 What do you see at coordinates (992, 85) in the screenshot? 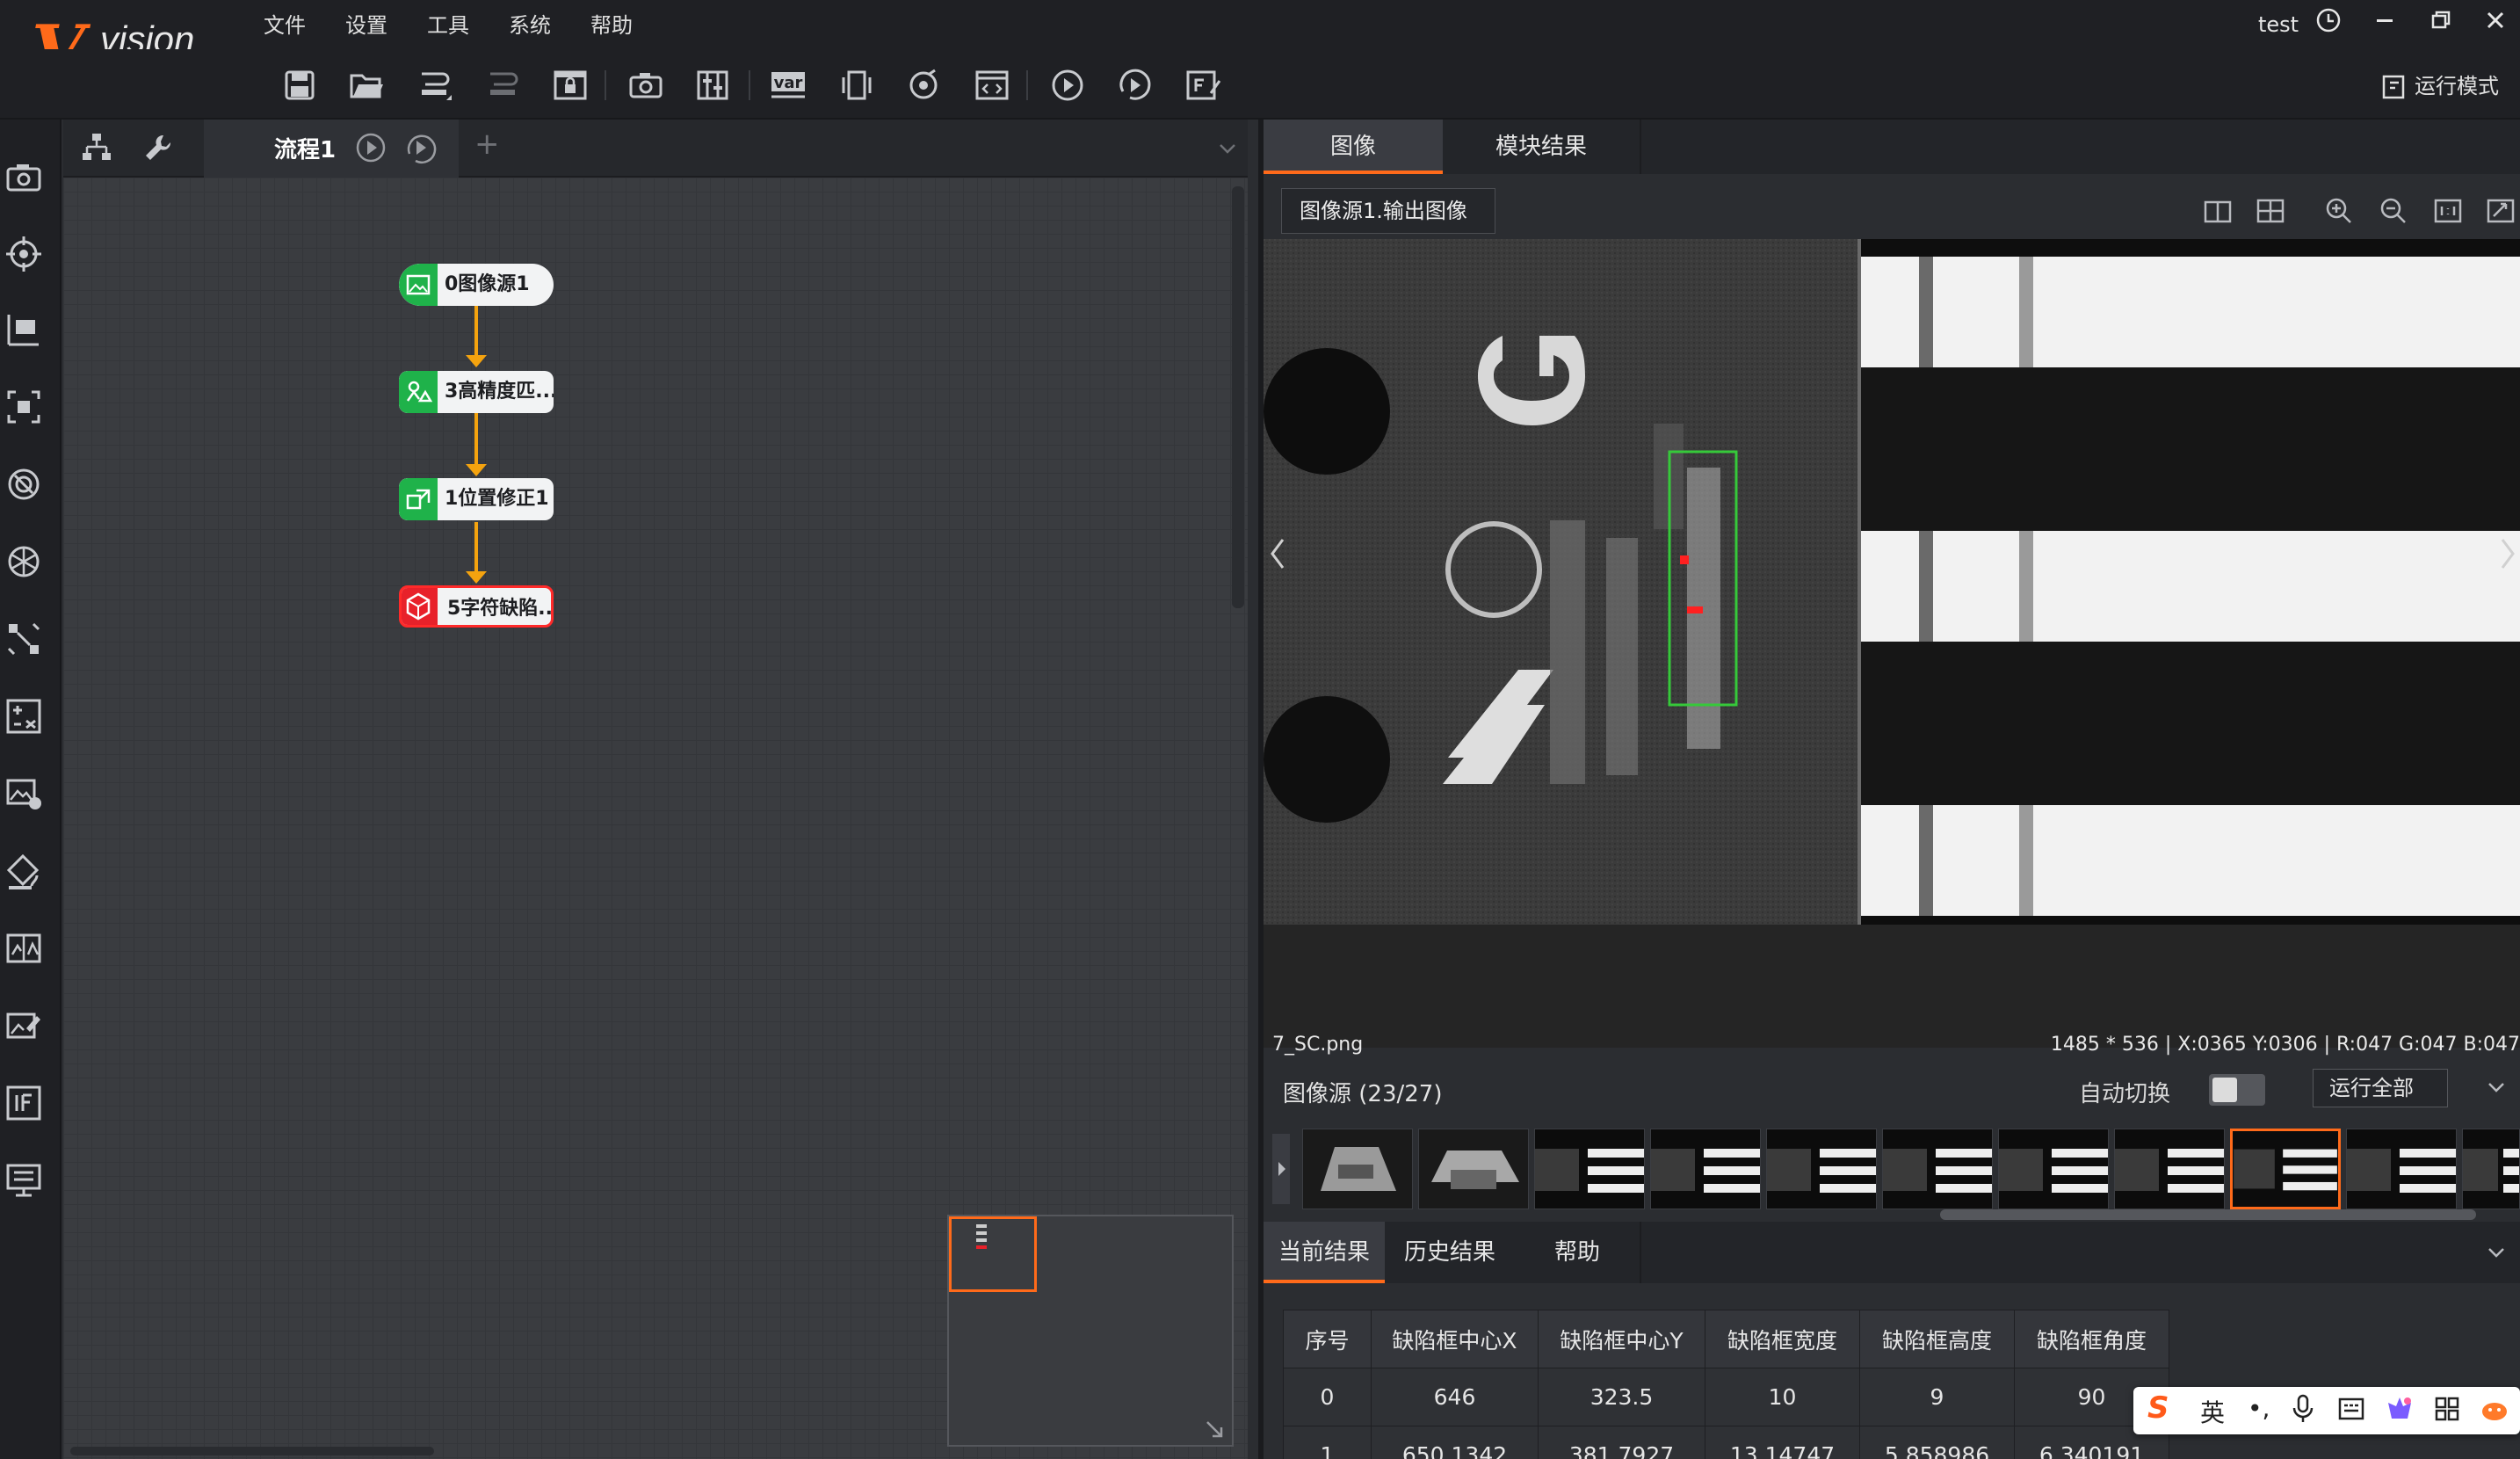
I see `script-icon` at bounding box center [992, 85].